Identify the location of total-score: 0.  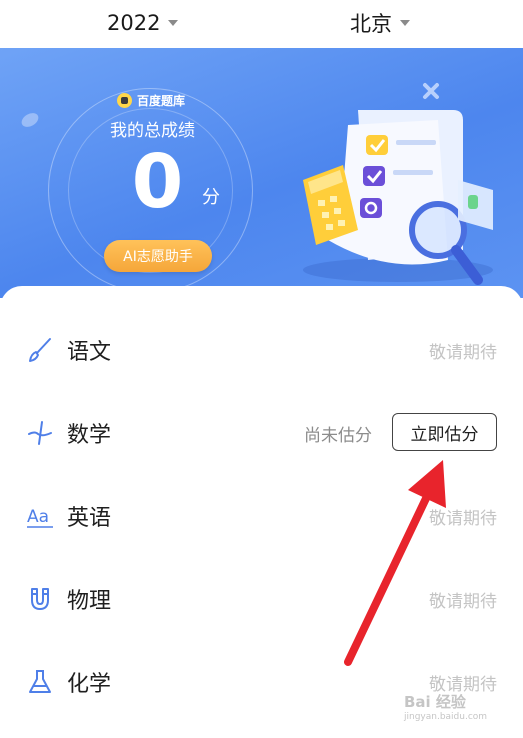
(157, 182).